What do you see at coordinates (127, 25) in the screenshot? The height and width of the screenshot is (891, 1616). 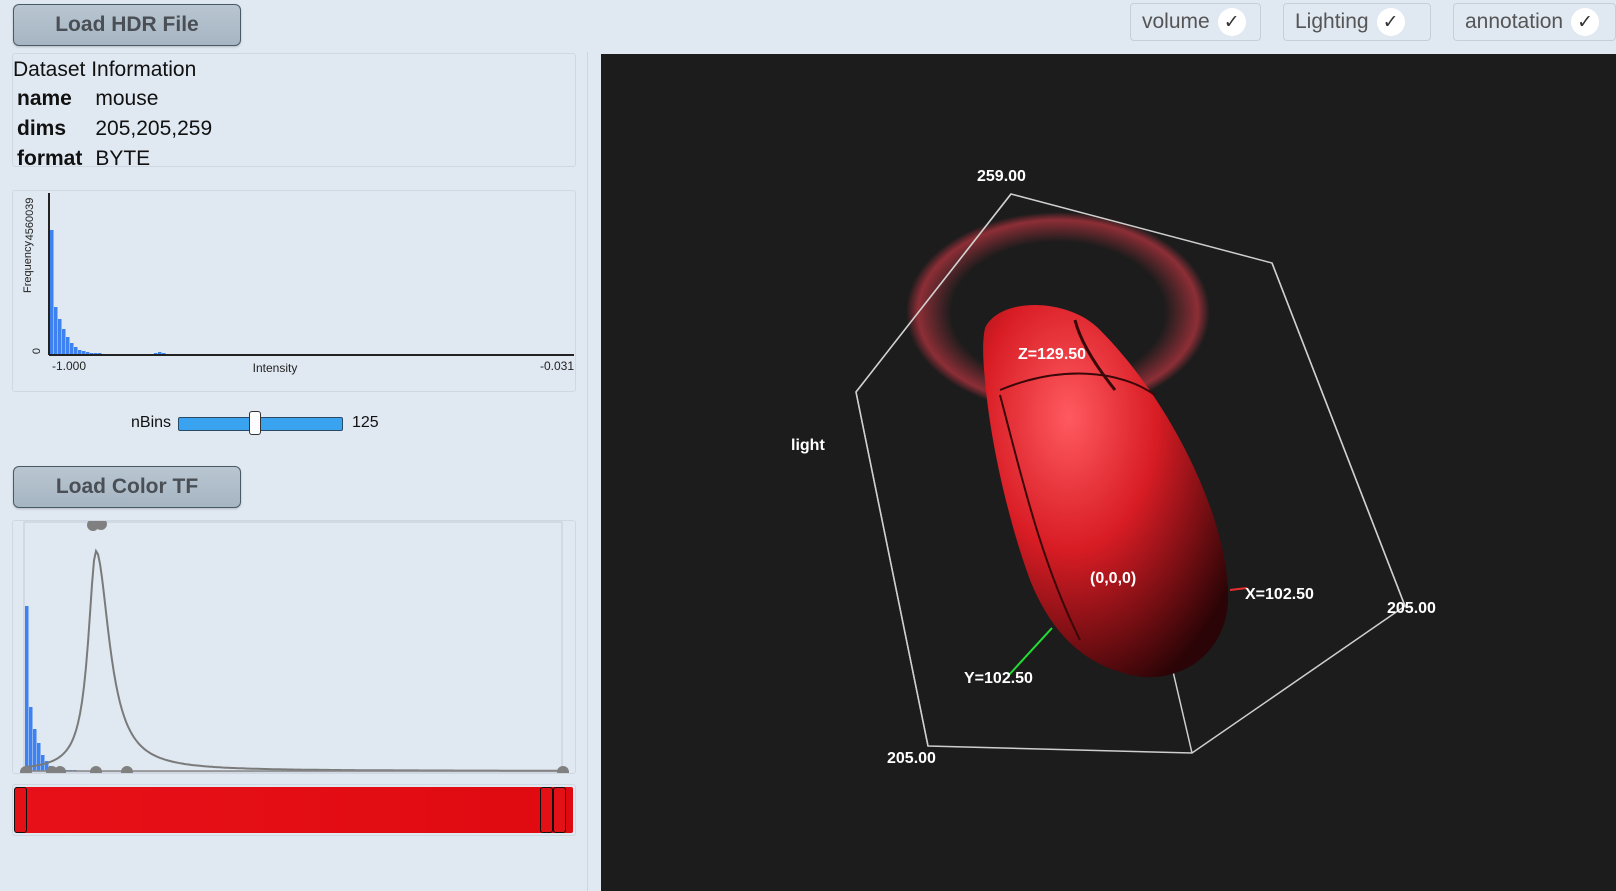 I see `load-hdr-file-button: Load HDR File` at bounding box center [127, 25].